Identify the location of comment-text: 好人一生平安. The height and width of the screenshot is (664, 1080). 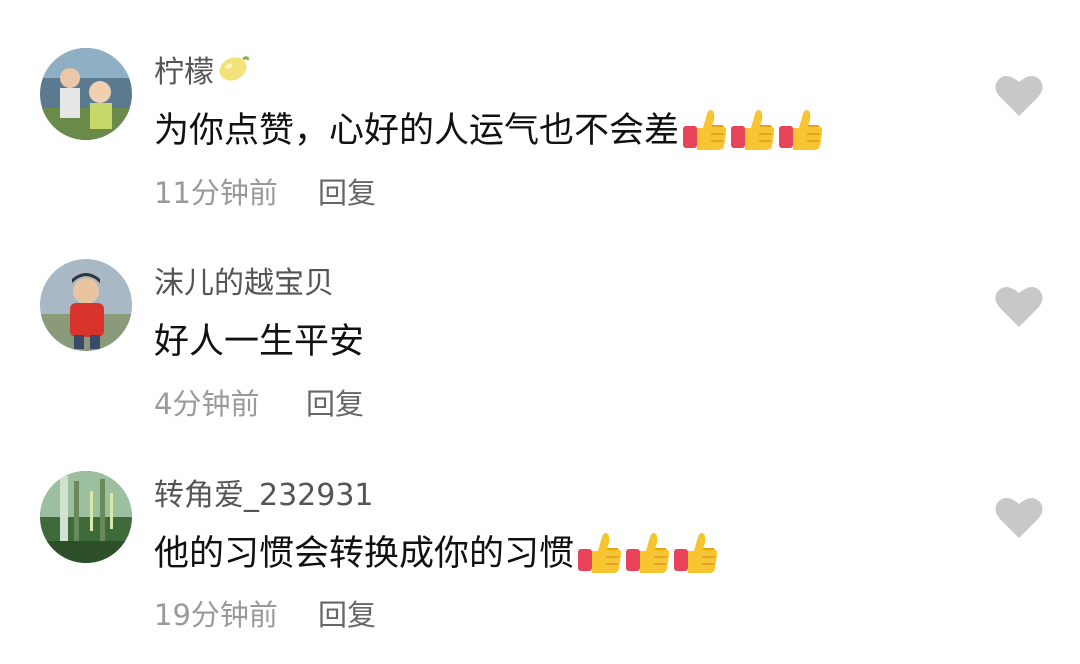
(259, 342).